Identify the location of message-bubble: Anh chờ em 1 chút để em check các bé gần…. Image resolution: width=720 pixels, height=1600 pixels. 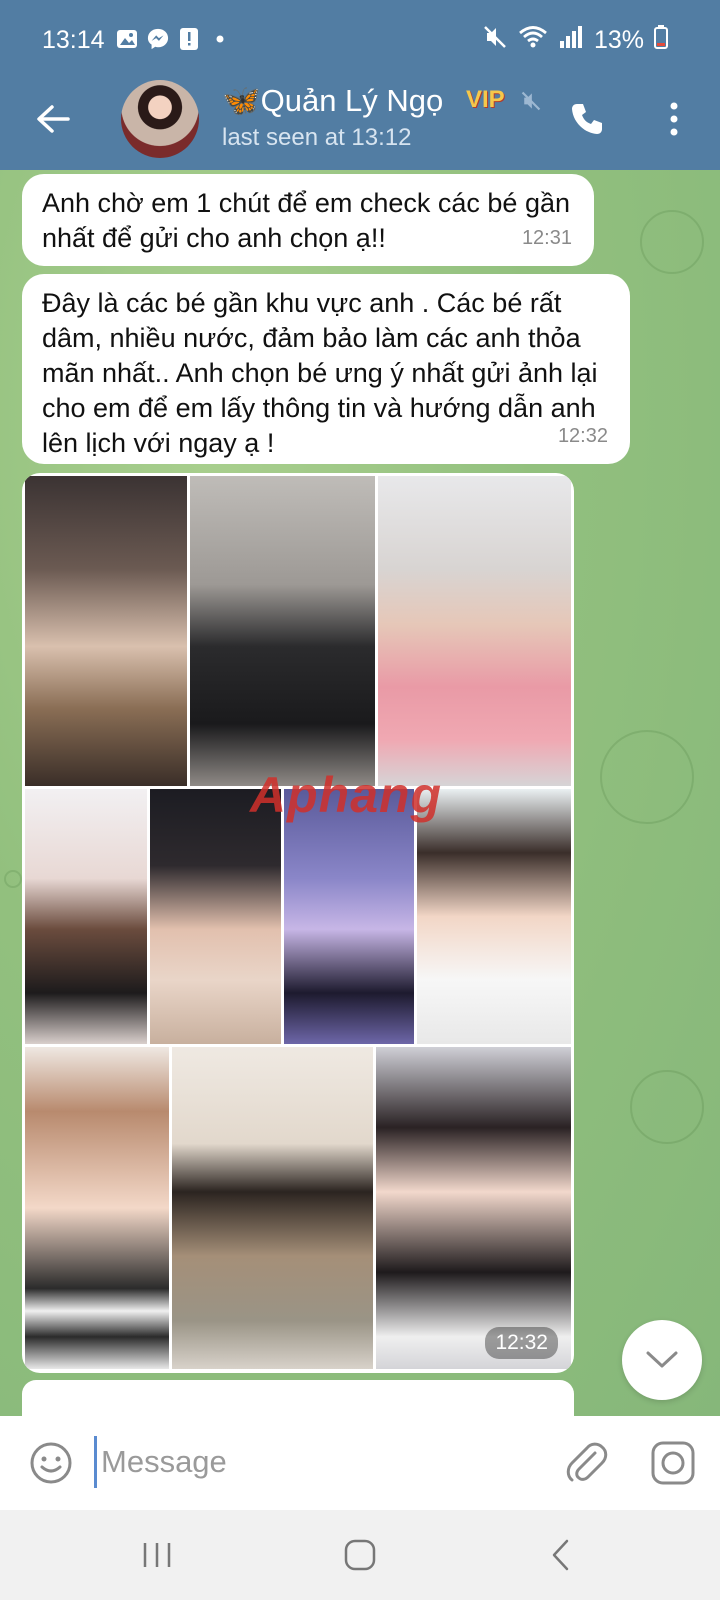
(308, 220).